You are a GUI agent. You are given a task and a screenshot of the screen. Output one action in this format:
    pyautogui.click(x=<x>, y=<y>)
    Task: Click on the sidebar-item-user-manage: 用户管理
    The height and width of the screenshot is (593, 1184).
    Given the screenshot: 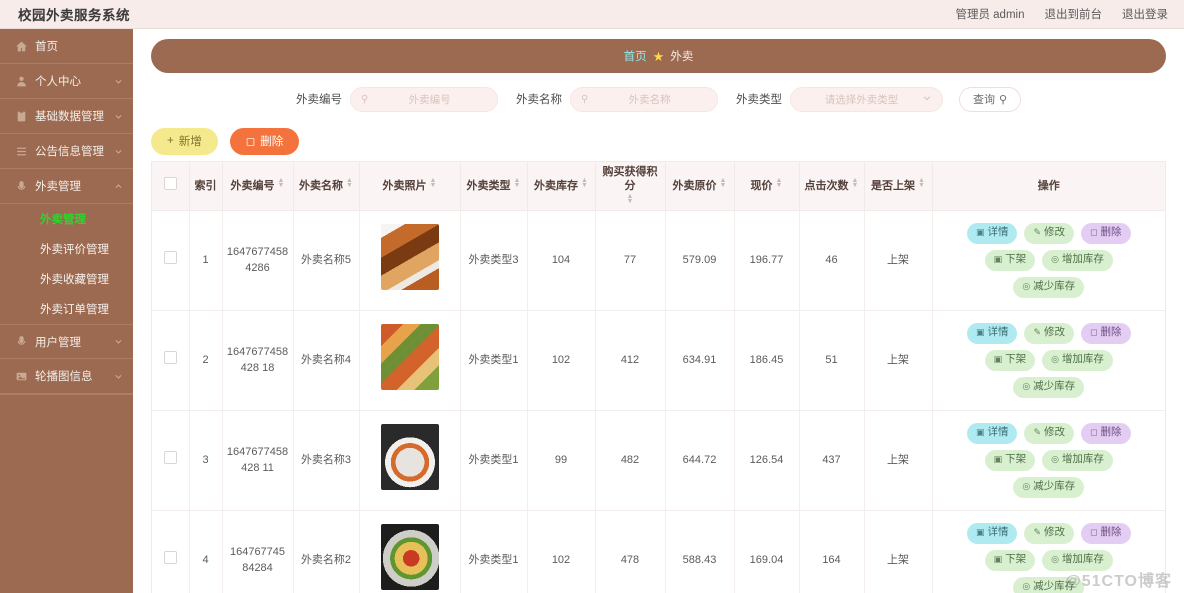 What is the action you would take?
    pyautogui.click(x=66, y=341)
    